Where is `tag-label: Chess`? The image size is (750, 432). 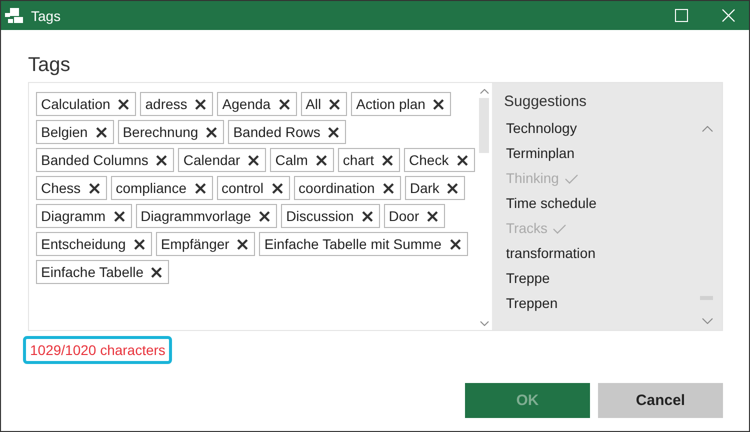 tag-label: Chess is located at coordinates (61, 188).